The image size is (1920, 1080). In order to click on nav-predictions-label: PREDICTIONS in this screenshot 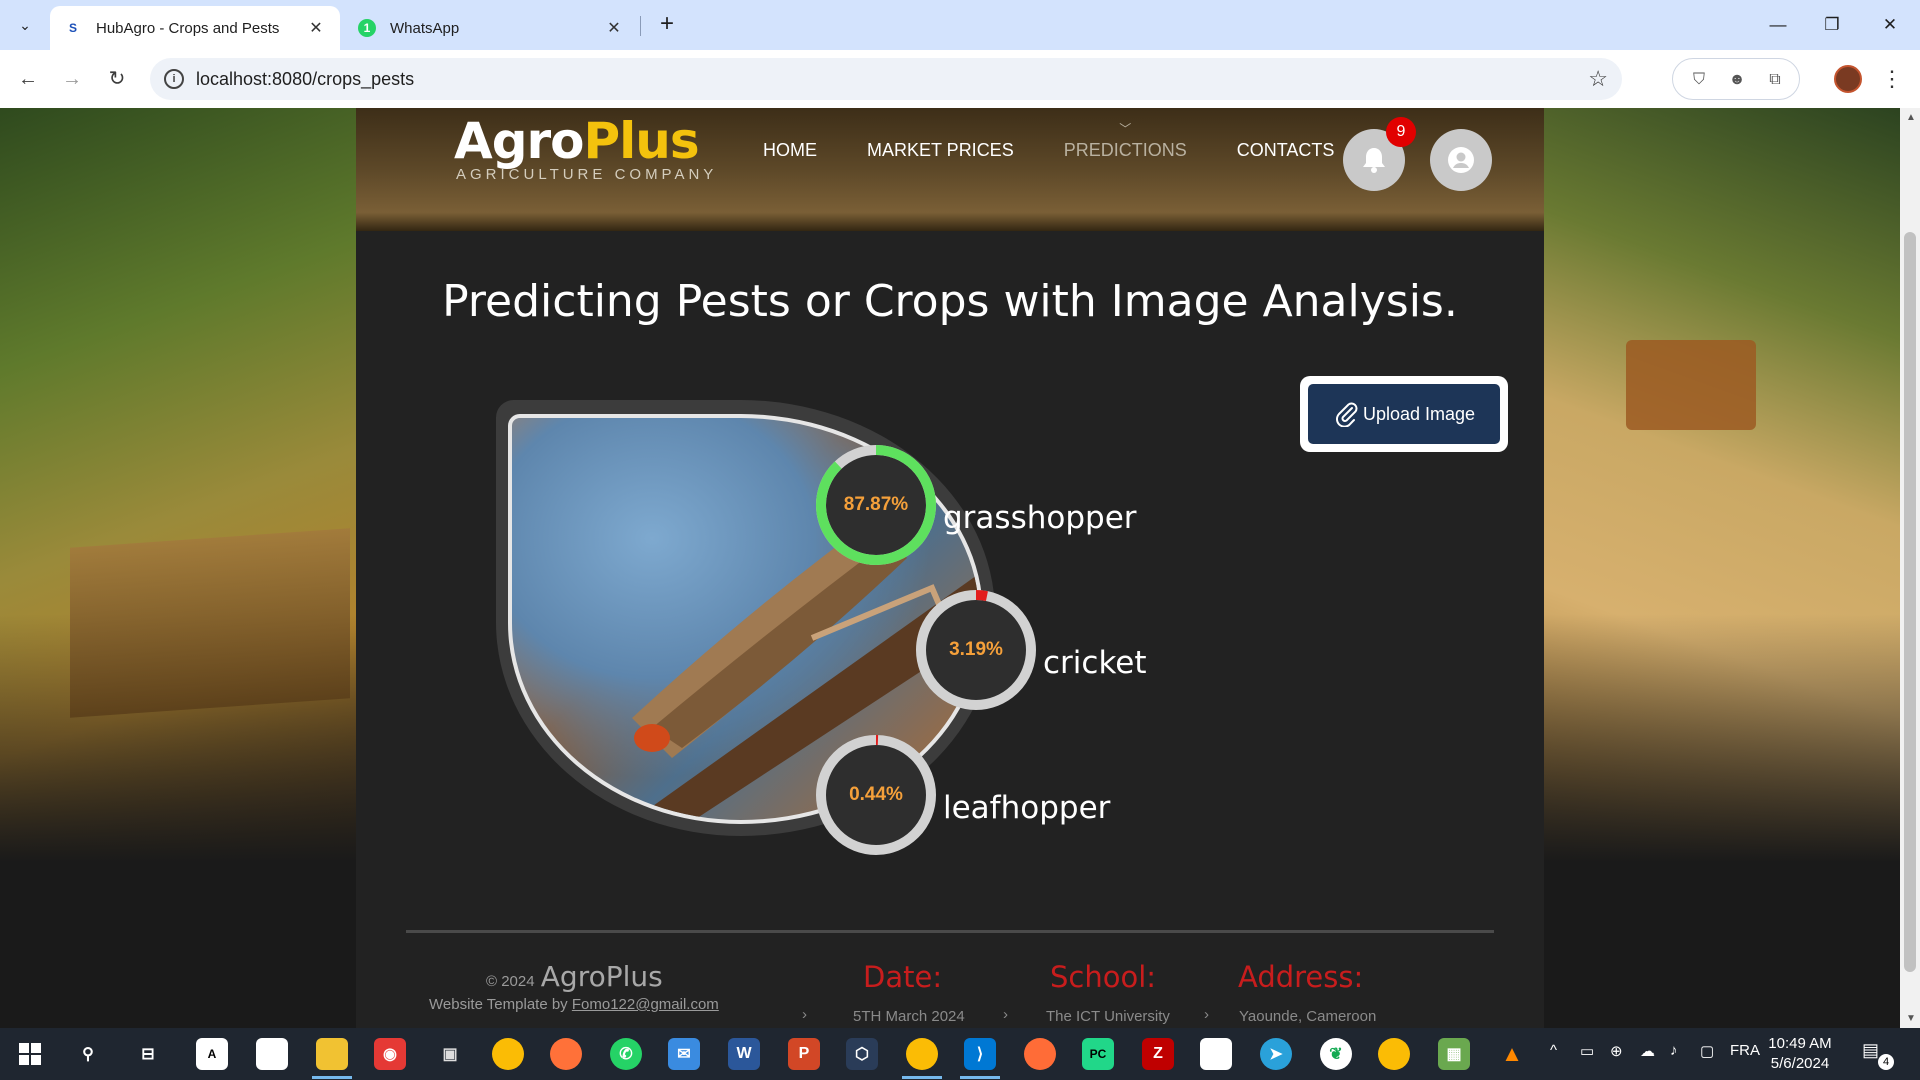, I will do `click(1125, 150)`.